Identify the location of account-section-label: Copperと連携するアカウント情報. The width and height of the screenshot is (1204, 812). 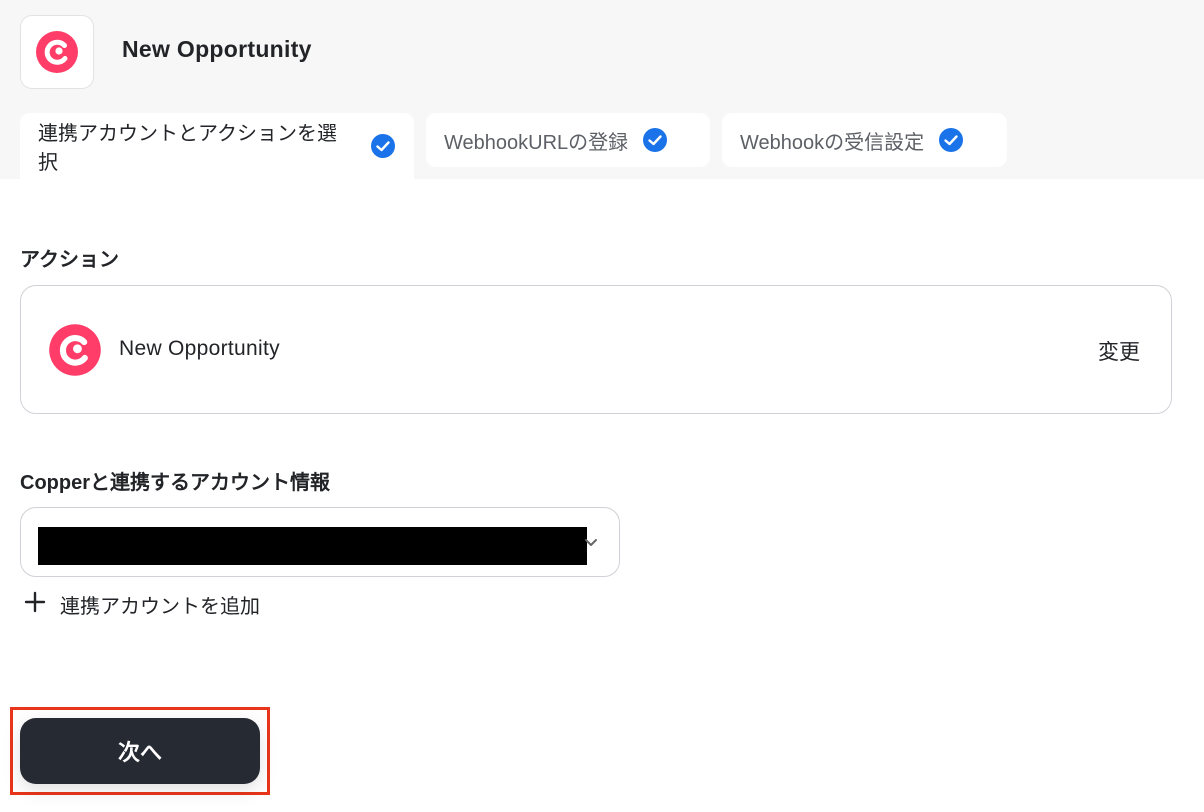
(175, 483).